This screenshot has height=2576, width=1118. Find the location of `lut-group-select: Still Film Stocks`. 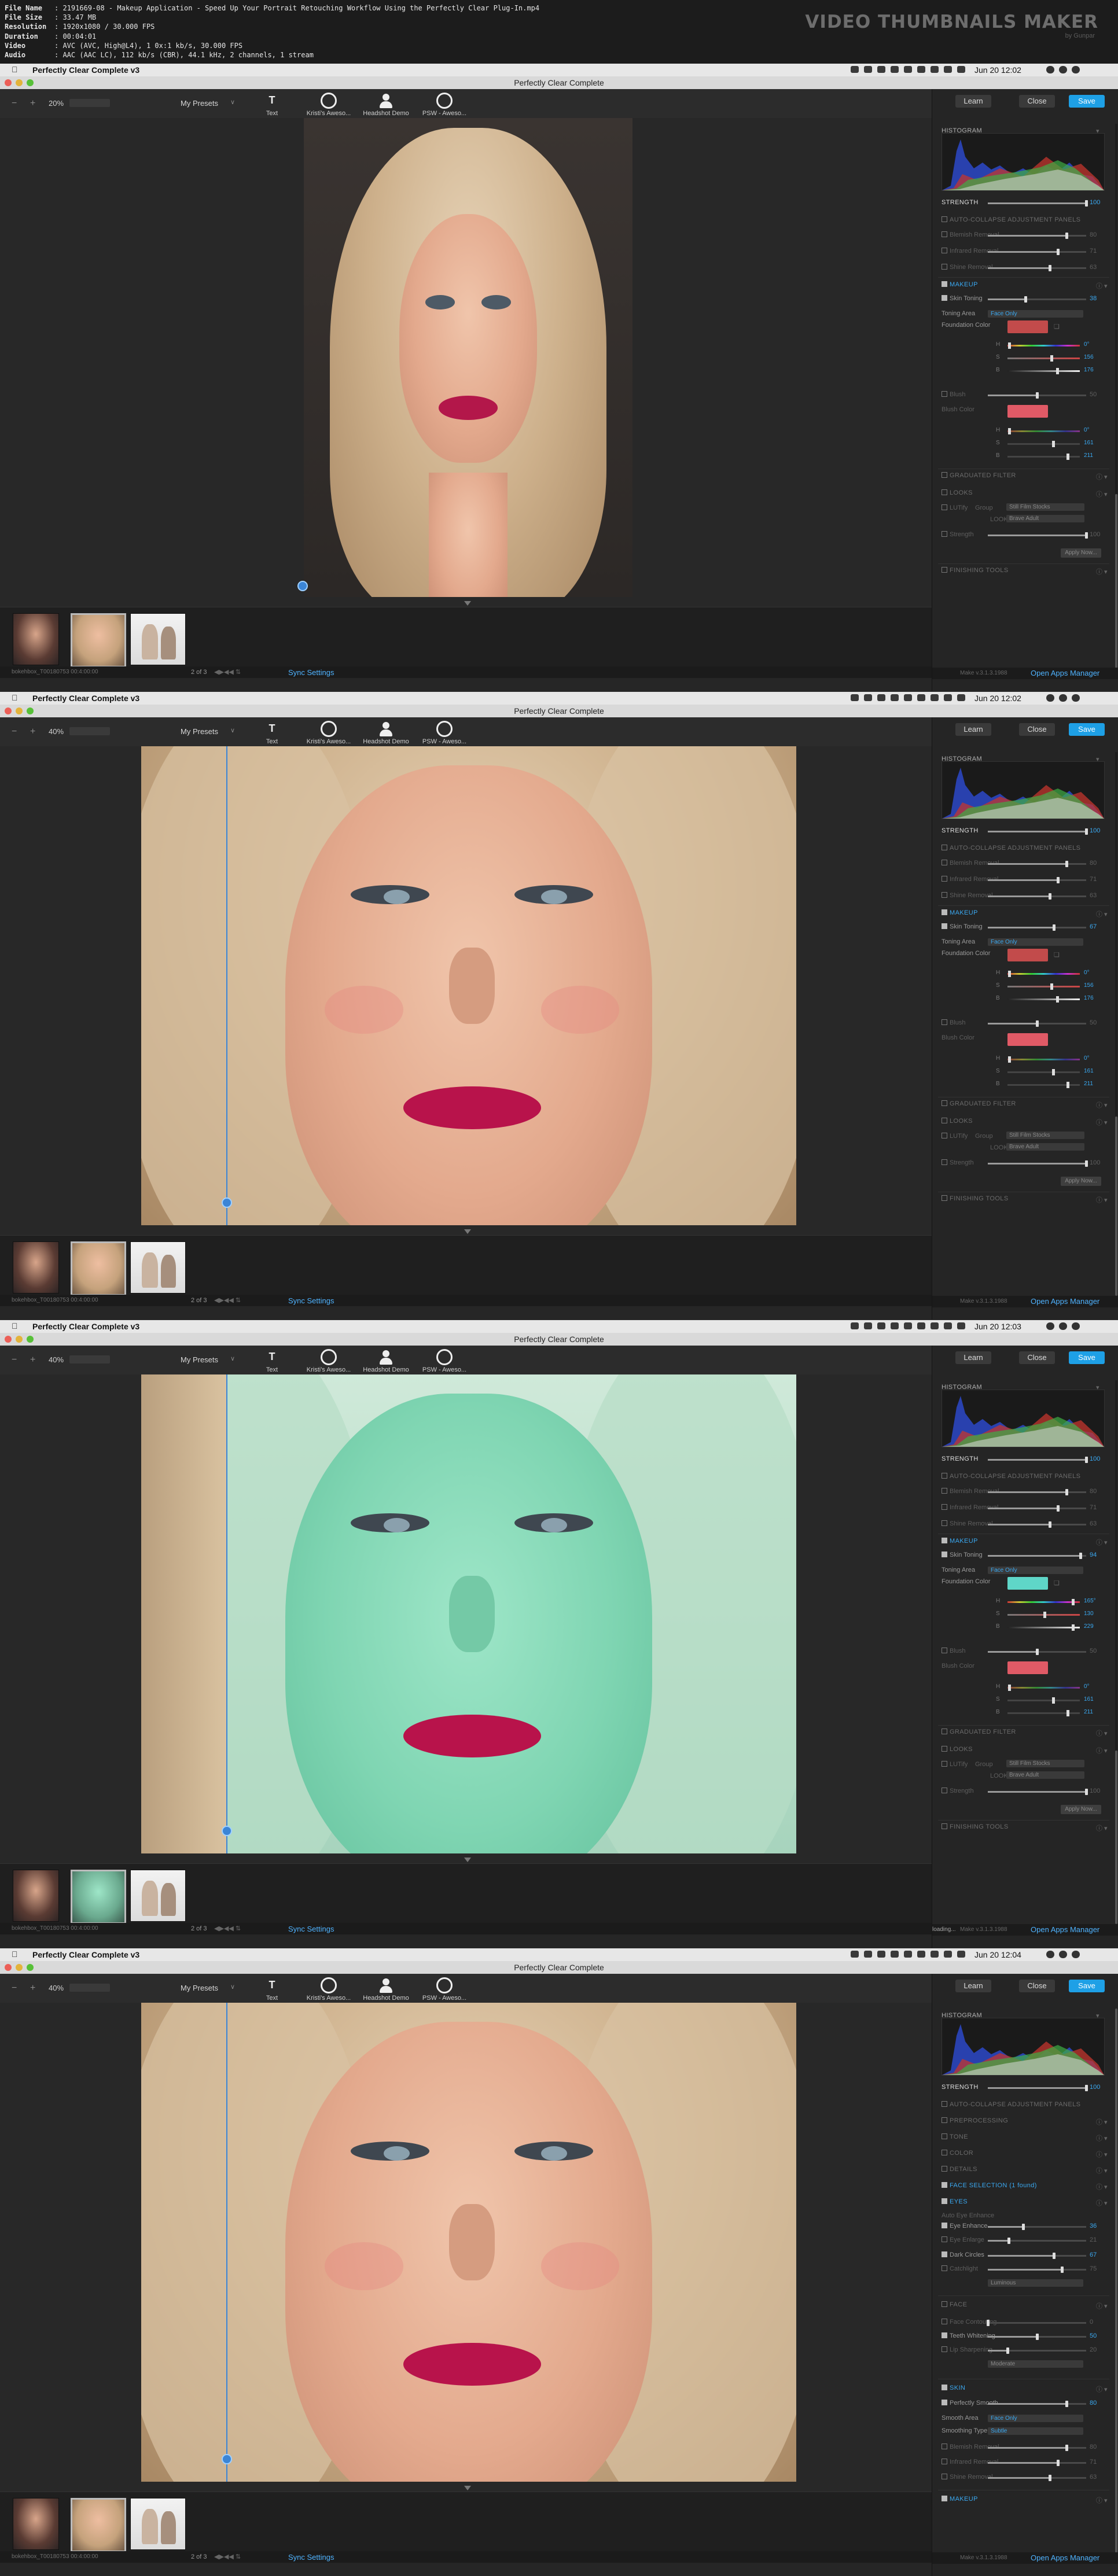

lut-group-select: Still Film Stocks is located at coordinates (1045, 507).